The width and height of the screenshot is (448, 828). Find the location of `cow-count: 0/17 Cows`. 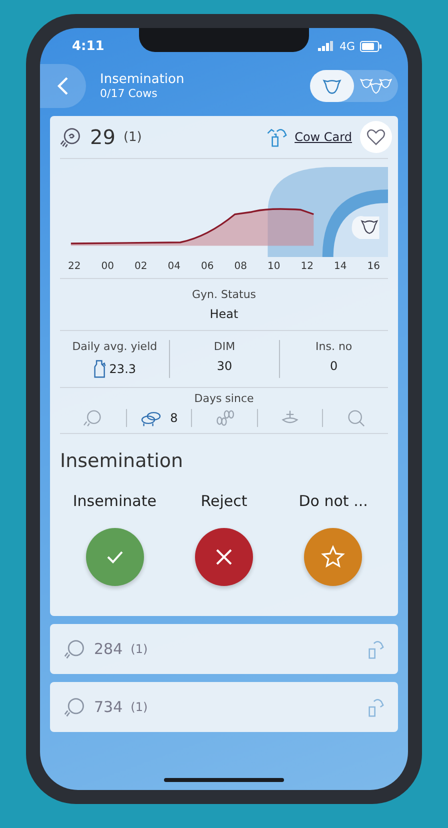

cow-count: 0/17 Cows is located at coordinates (129, 93).